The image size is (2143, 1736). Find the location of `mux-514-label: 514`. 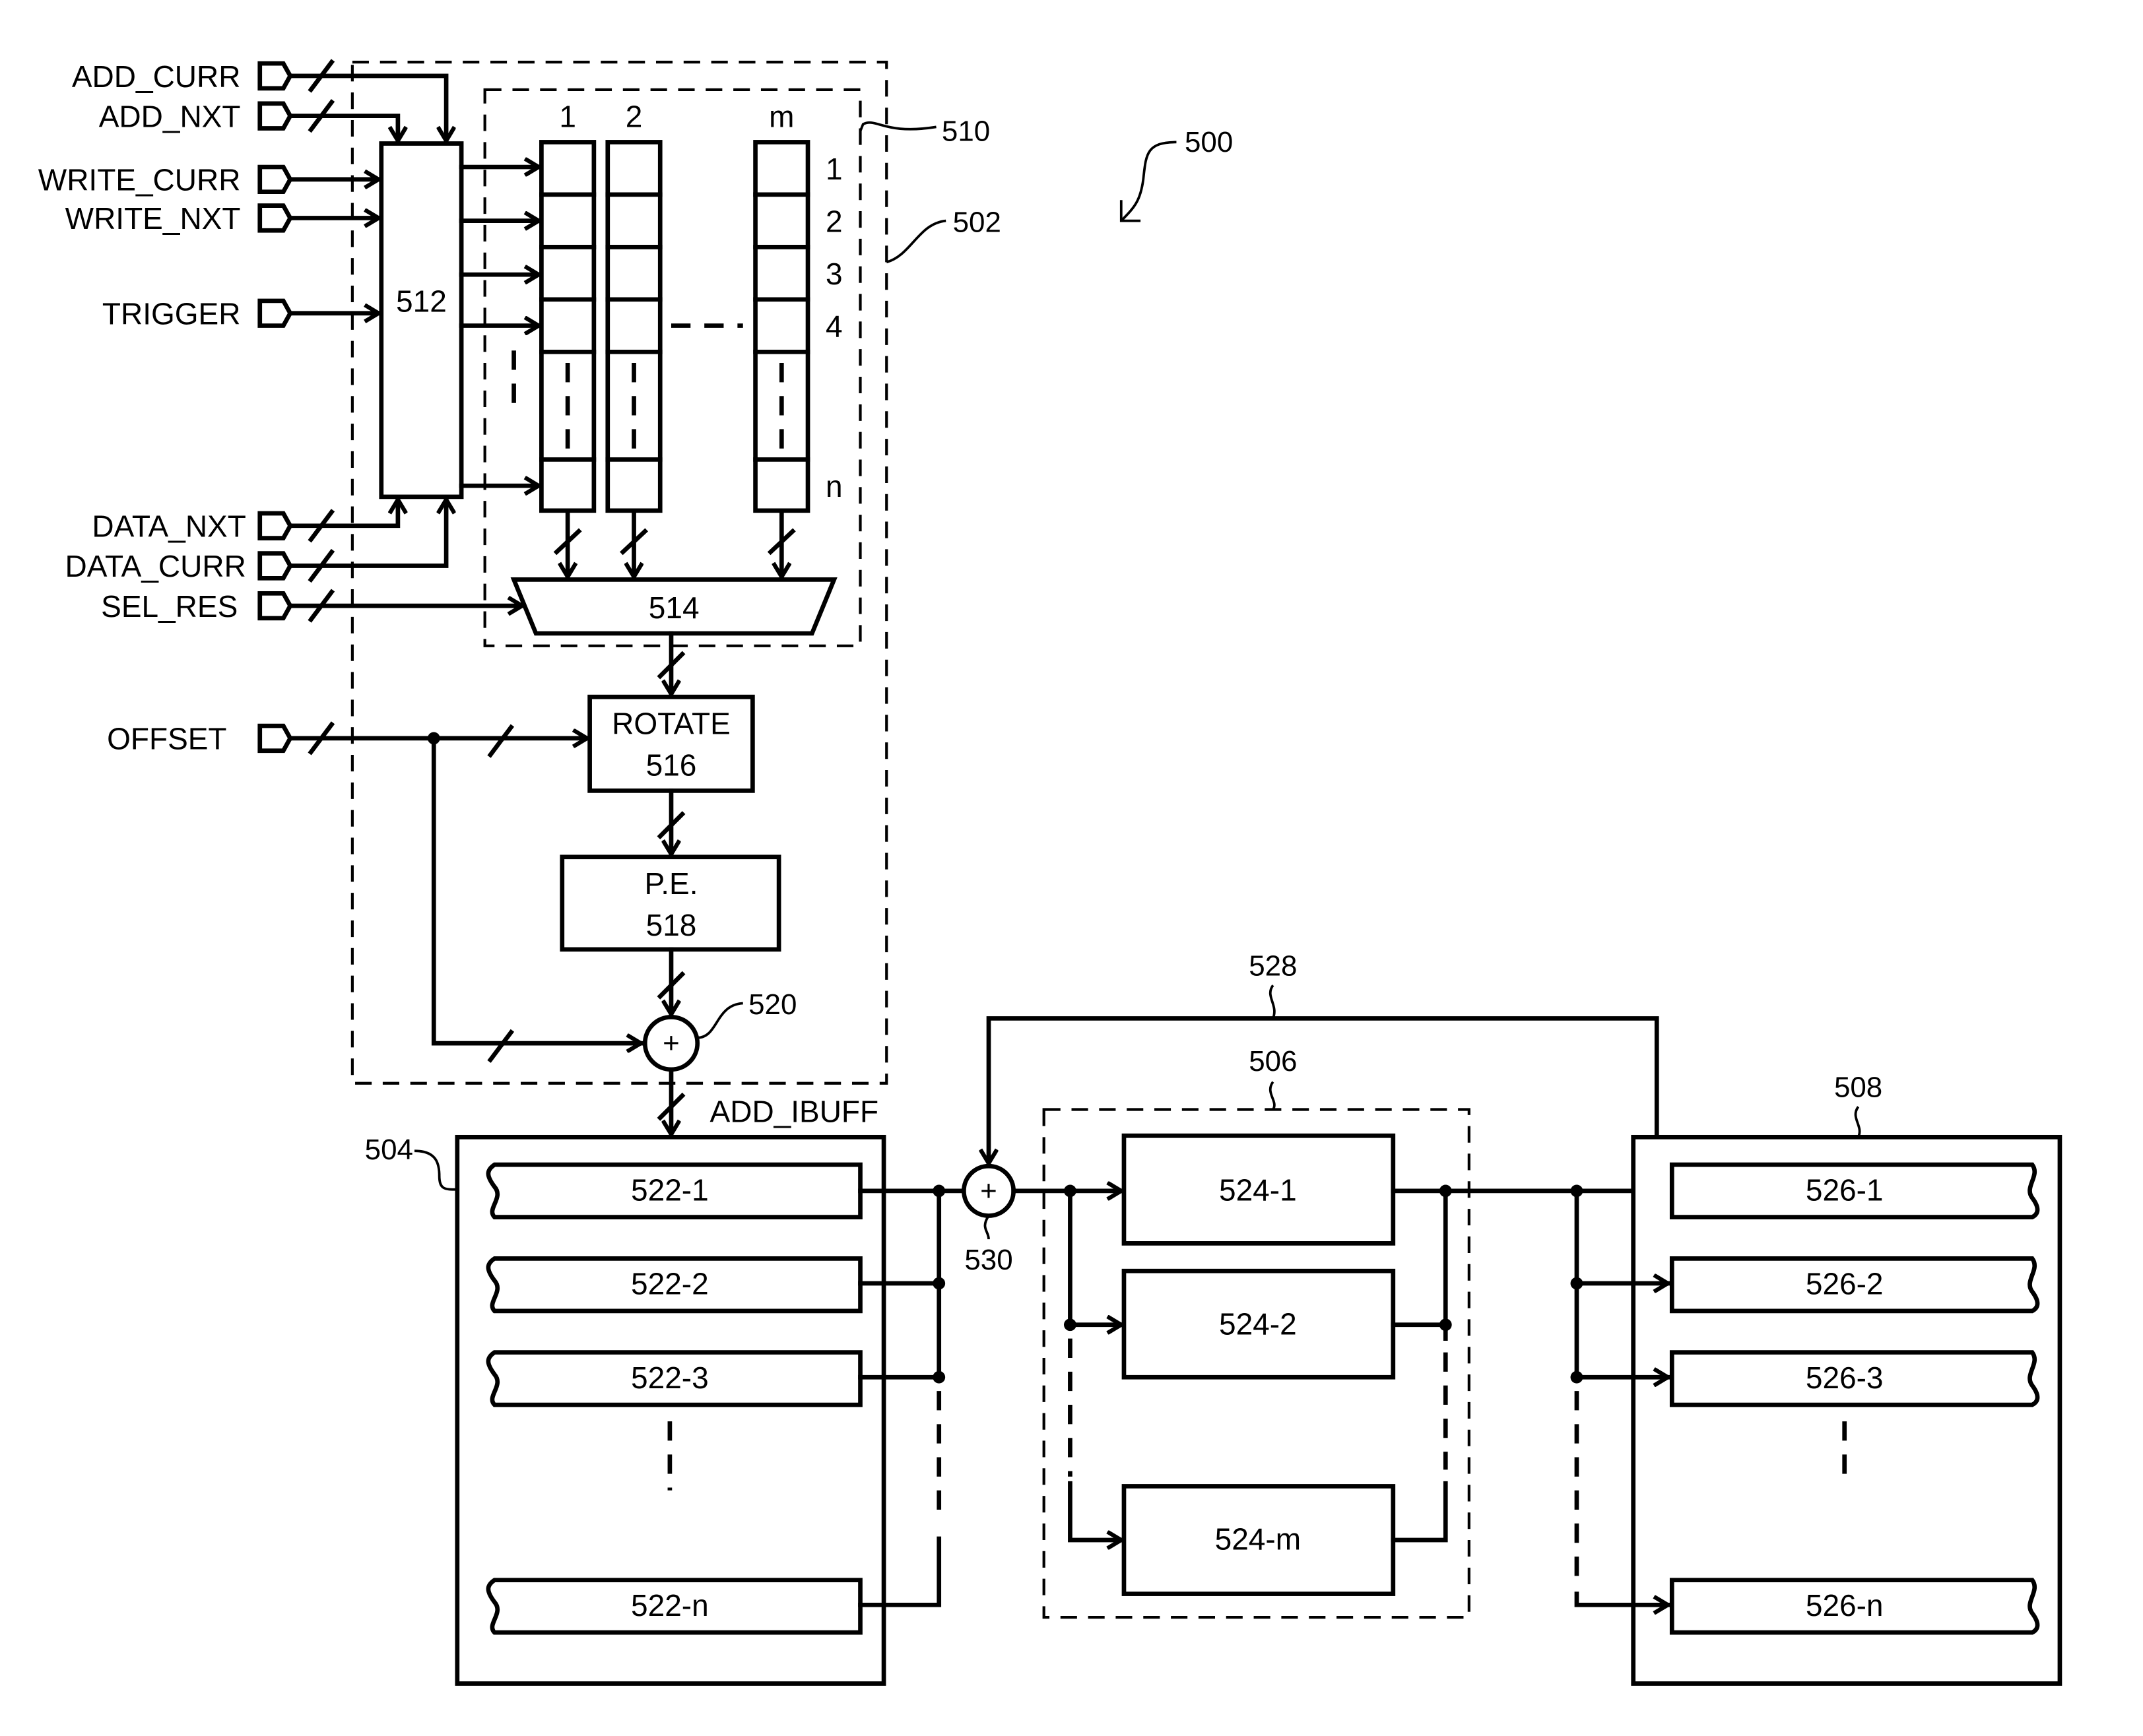

mux-514-label: 514 is located at coordinates (674, 608).